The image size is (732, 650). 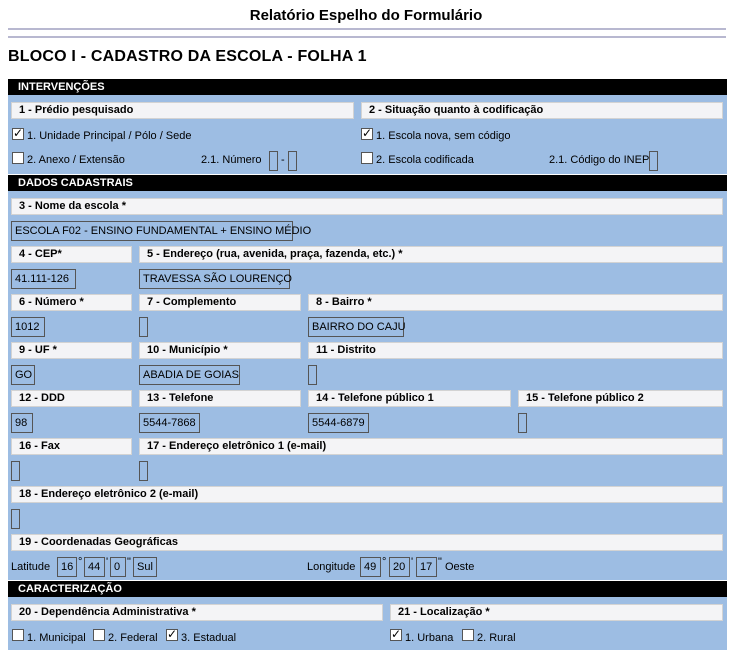 What do you see at coordinates (145, 567) in the screenshot?
I see `lat-hemisphere-field: Sul` at bounding box center [145, 567].